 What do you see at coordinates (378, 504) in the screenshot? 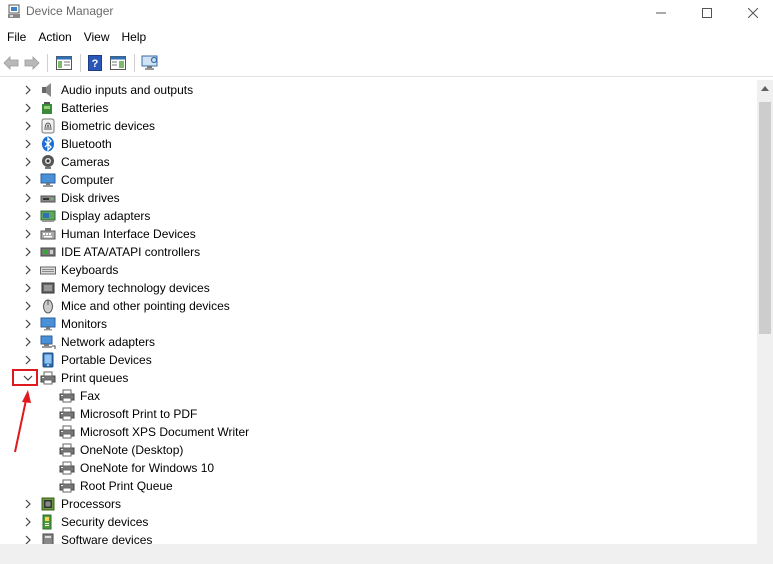
I see `tree-category-processors: Processors` at bounding box center [378, 504].